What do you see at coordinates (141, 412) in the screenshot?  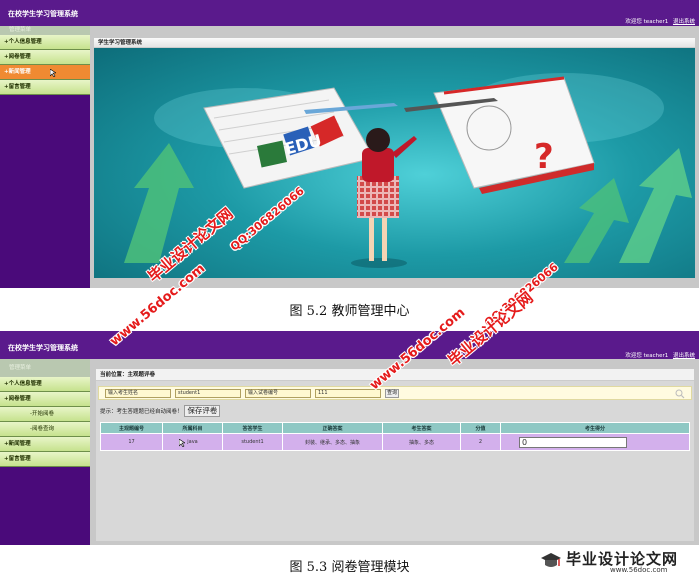 I see `hint-text: 提示：考生答题题已经自动阅卷！` at bounding box center [141, 412].